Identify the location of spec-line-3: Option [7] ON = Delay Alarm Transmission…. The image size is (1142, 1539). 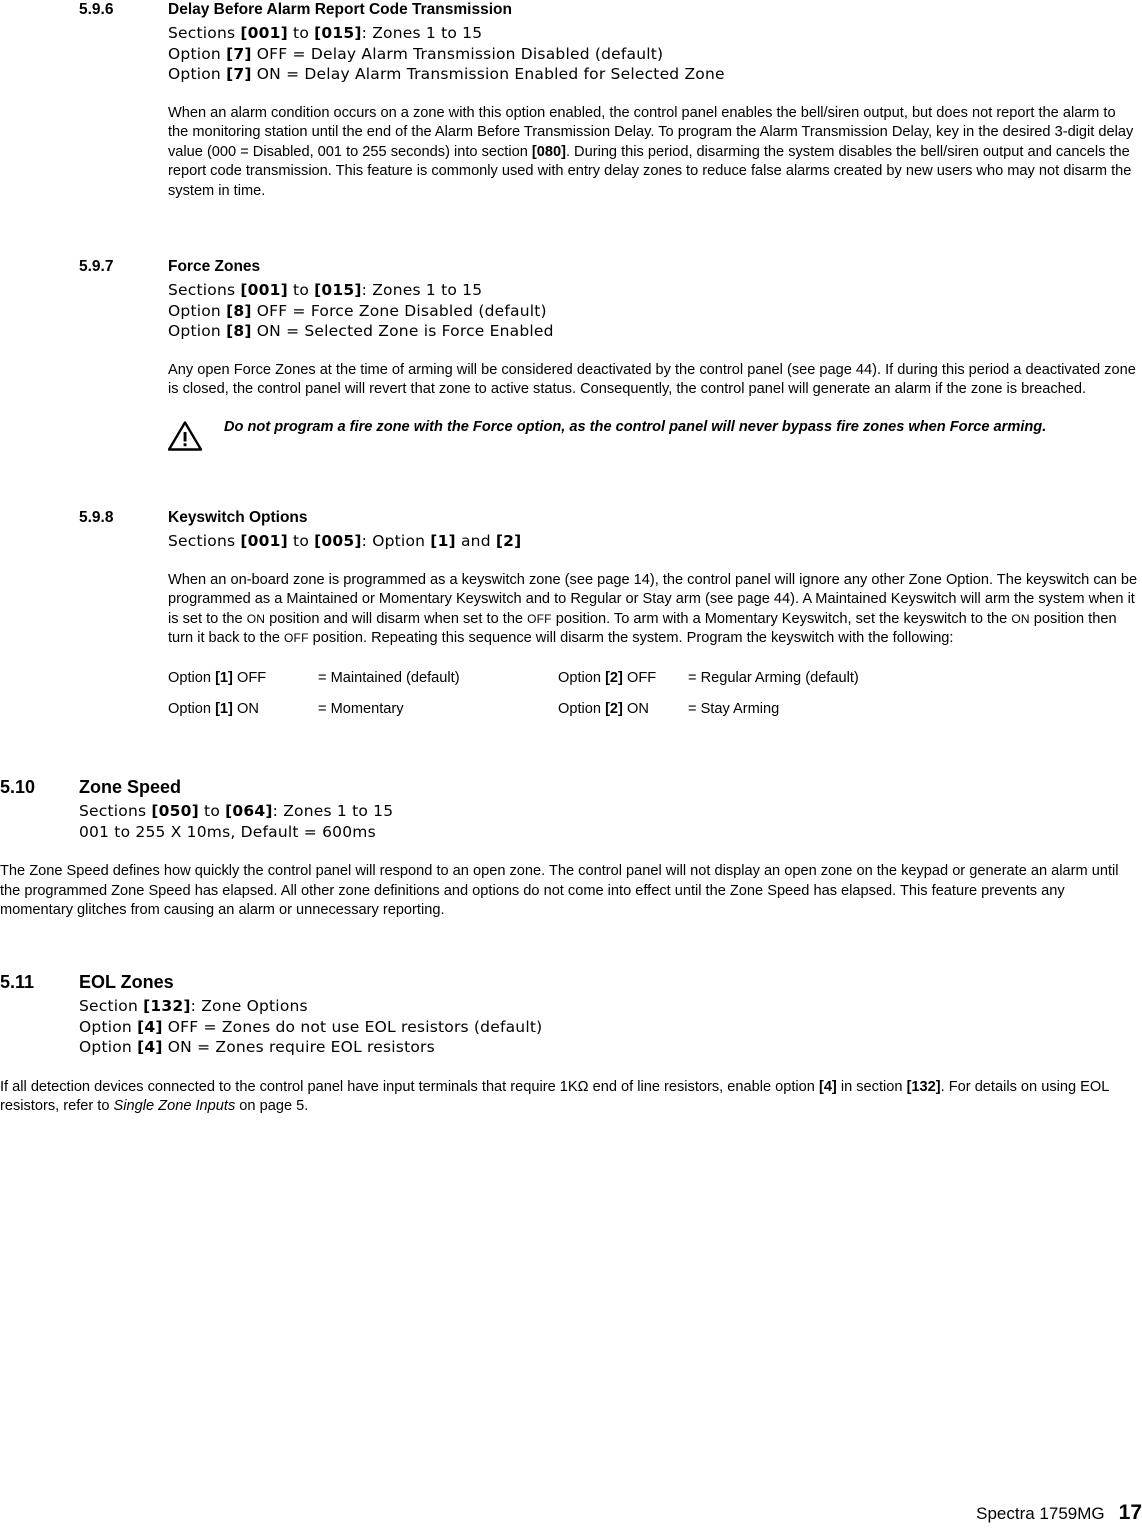
(446, 74).